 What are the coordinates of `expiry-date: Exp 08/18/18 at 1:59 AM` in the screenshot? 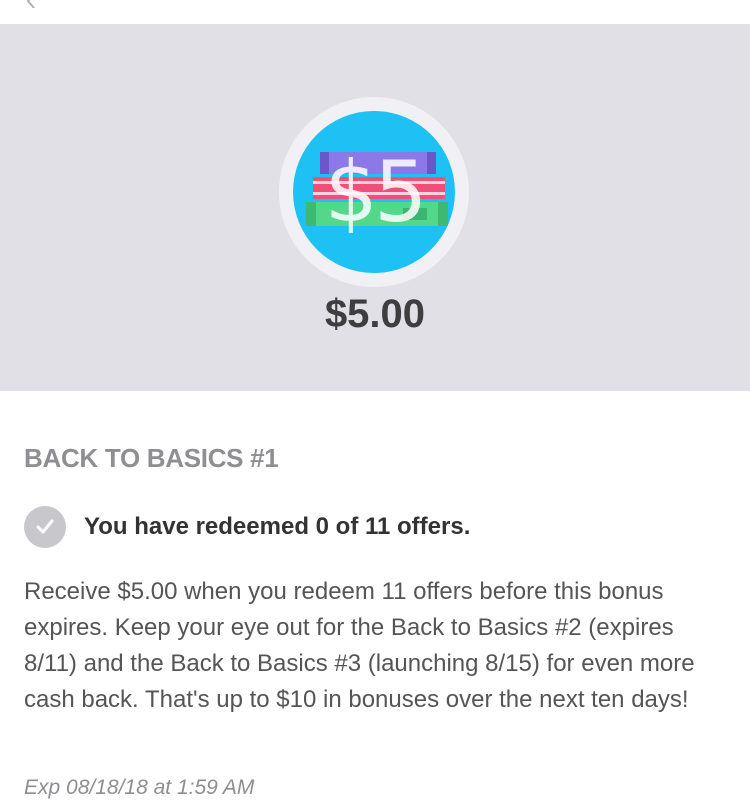 It's located at (139, 787).